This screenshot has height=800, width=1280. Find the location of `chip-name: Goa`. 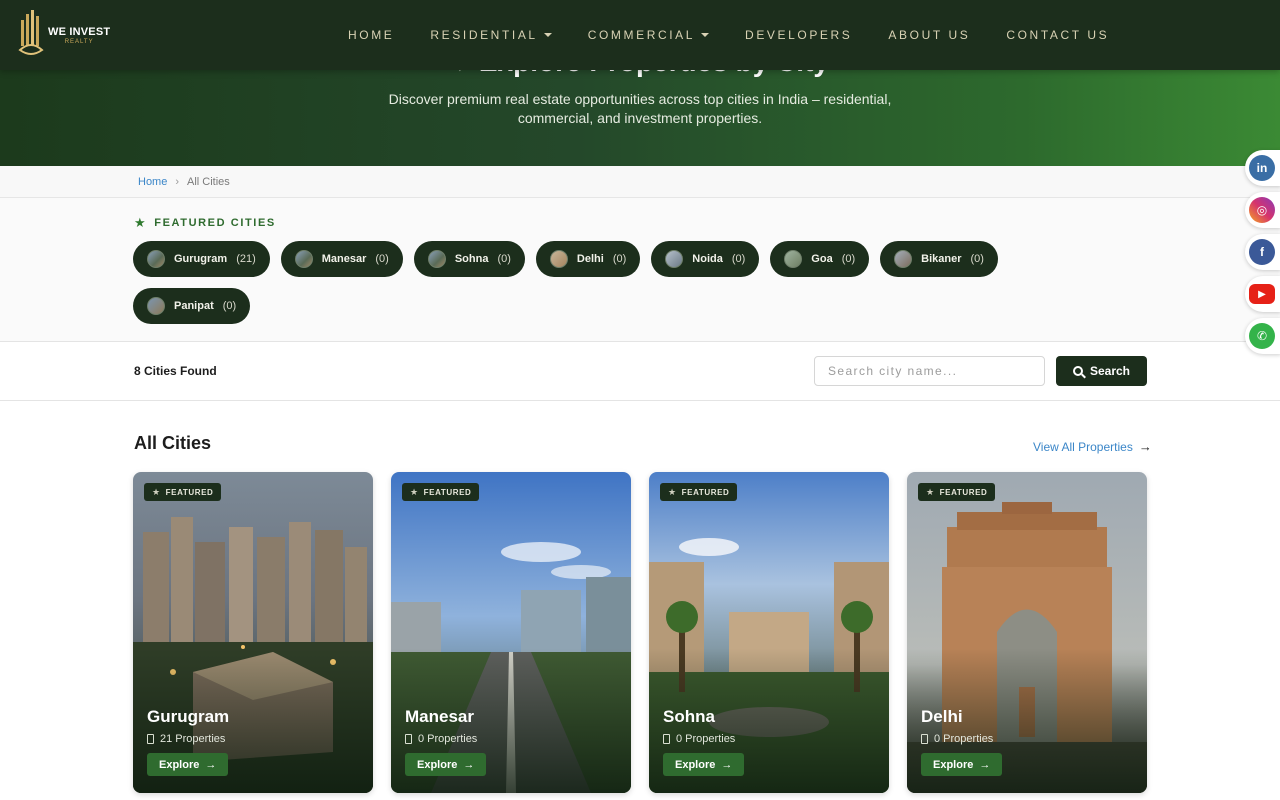

chip-name: Goa is located at coordinates (822, 259).